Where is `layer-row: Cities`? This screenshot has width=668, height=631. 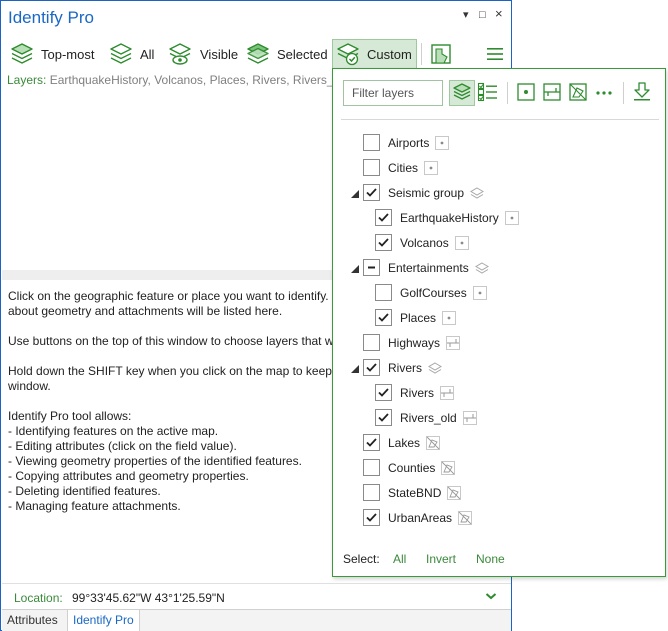 layer-row: Cities is located at coordinates (401, 167).